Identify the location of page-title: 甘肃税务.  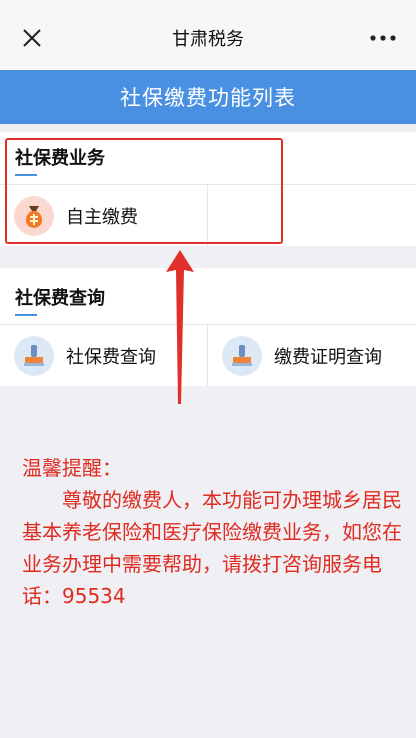
(208, 39).